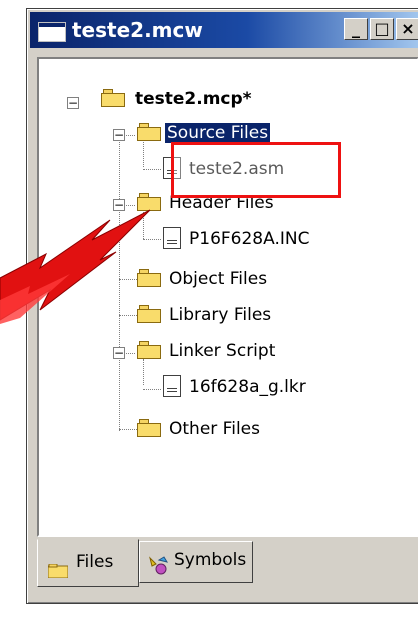  I want to click on tree-item-project: teste2.mcp*, so click(193, 99).